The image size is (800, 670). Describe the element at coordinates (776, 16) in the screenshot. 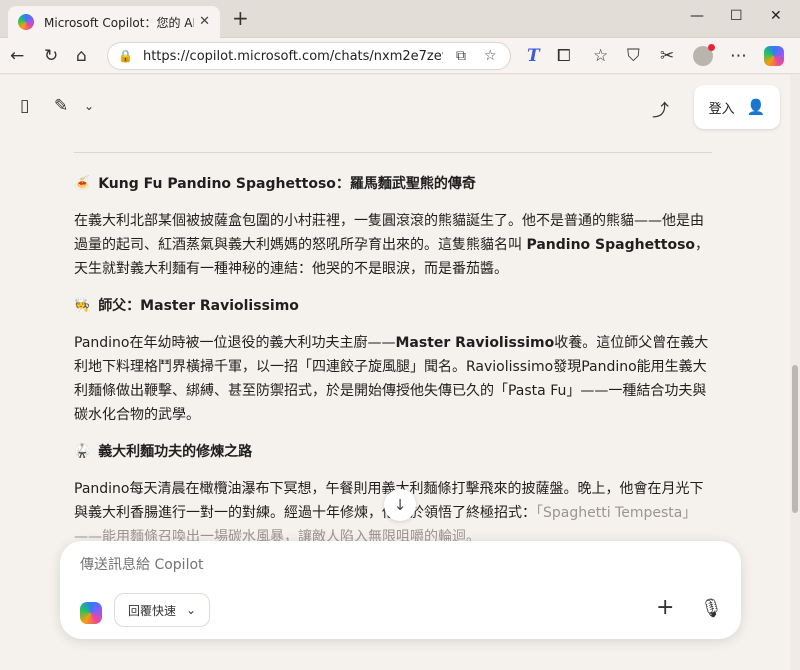

I see `close-window-button: ✕` at that location.